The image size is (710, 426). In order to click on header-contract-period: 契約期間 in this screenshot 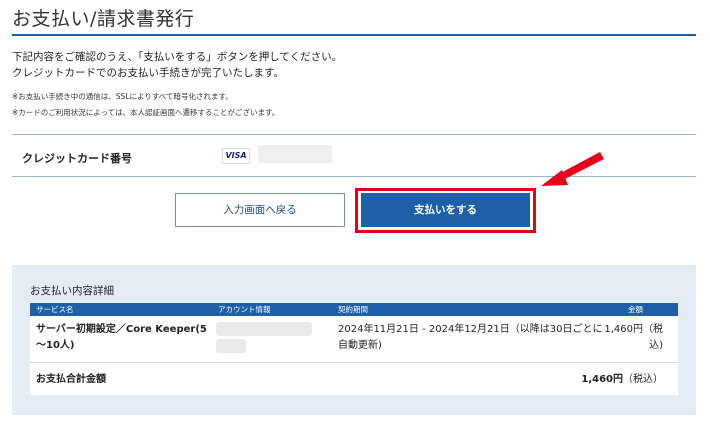, I will do `click(353, 309)`.